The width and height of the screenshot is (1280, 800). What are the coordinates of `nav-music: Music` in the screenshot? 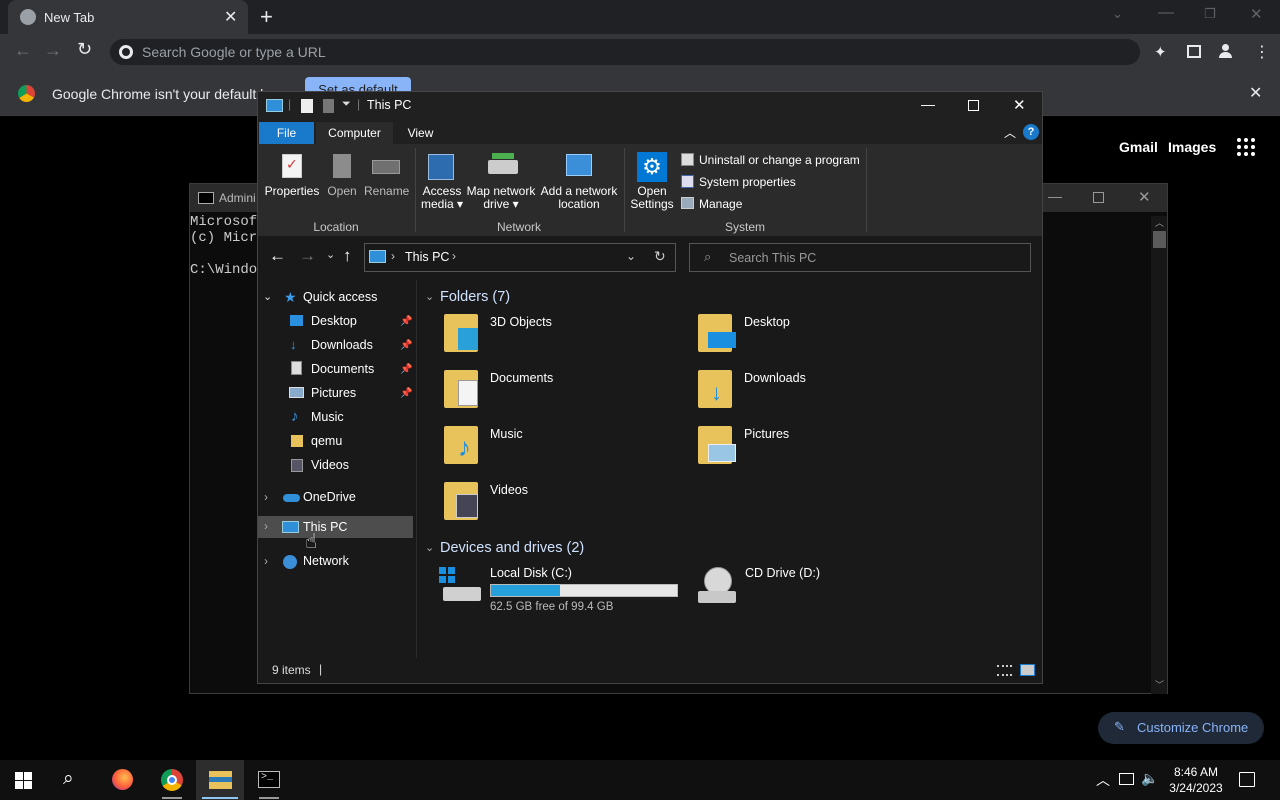 It's located at (327, 417).